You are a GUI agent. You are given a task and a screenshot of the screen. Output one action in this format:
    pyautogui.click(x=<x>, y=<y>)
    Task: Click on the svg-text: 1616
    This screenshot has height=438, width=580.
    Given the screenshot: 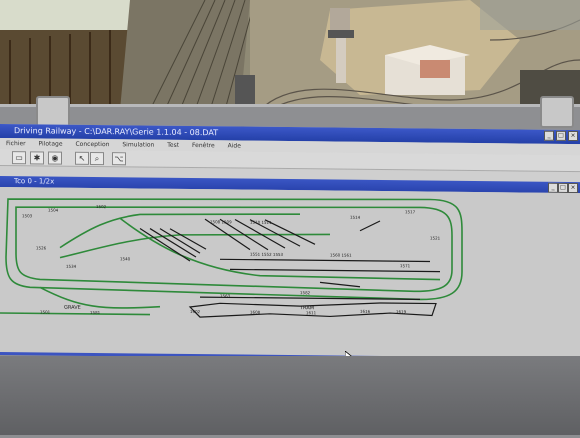 What is the action you would take?
    pyautogui.click(x=365, y=311)
    